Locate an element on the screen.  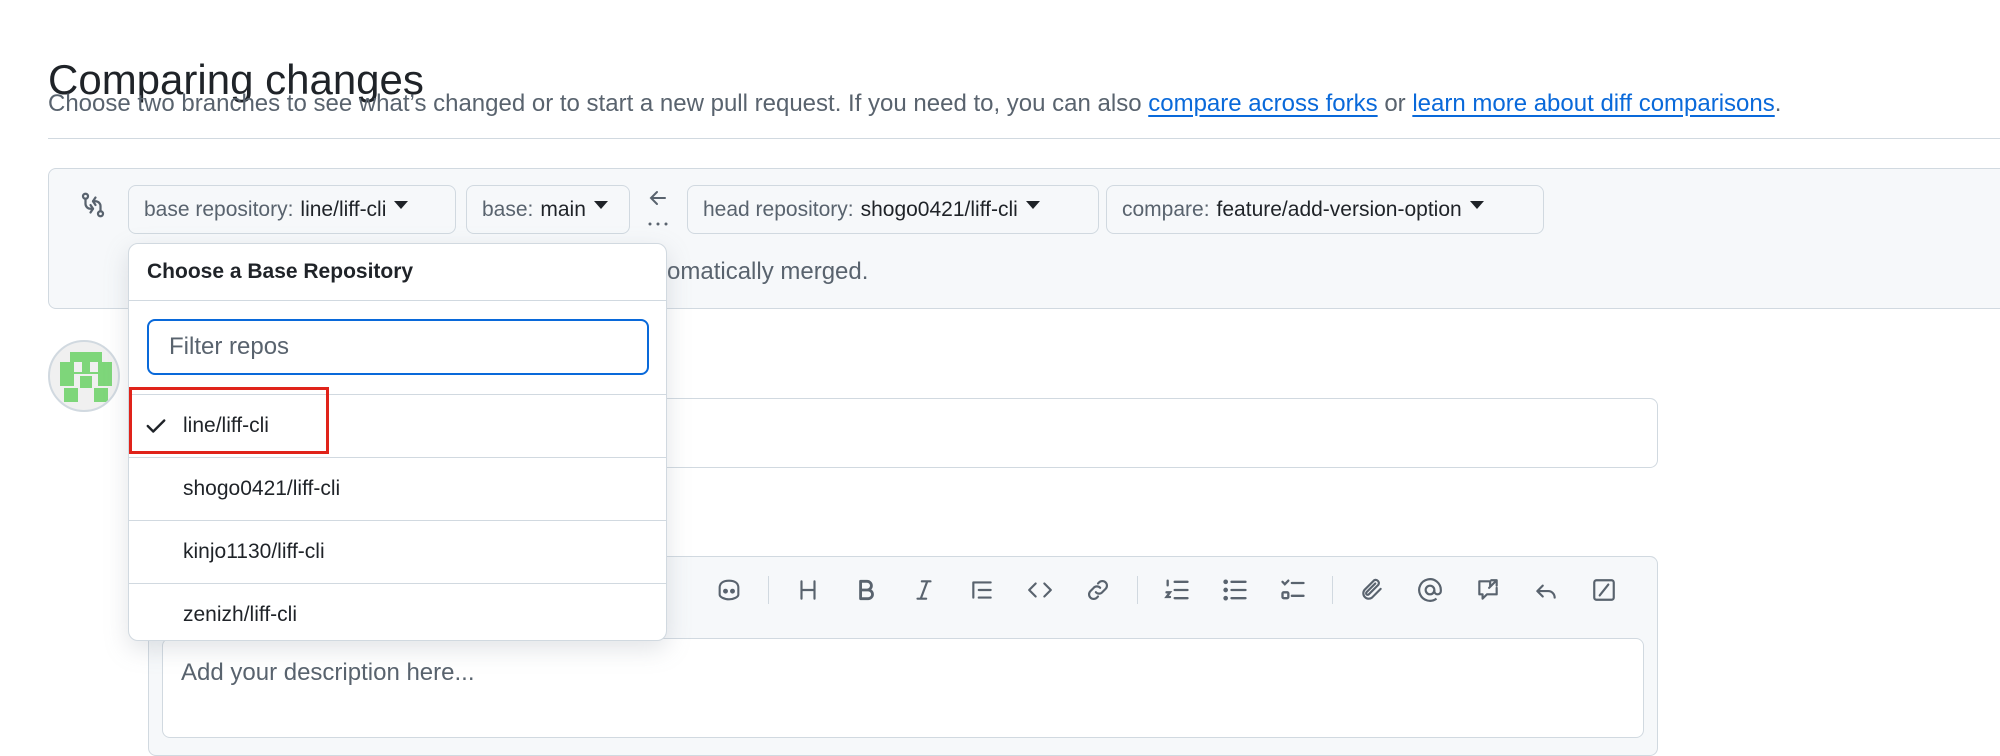
compare-label: compare: is located at coordinates (1166, 209).